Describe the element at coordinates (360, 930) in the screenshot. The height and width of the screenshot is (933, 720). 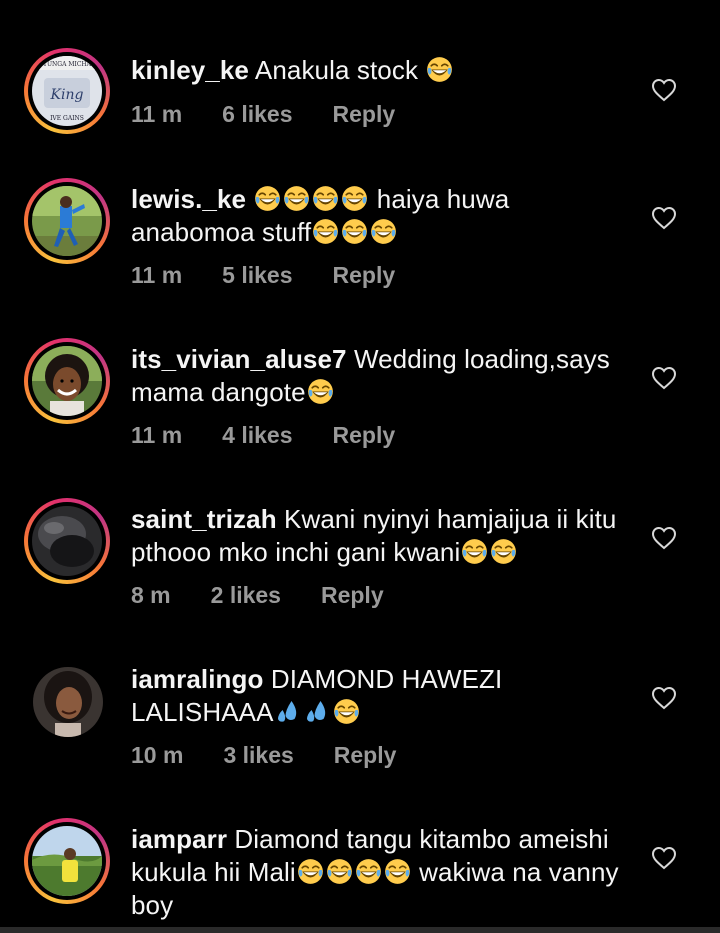
I see `bottom-edge` at that location.